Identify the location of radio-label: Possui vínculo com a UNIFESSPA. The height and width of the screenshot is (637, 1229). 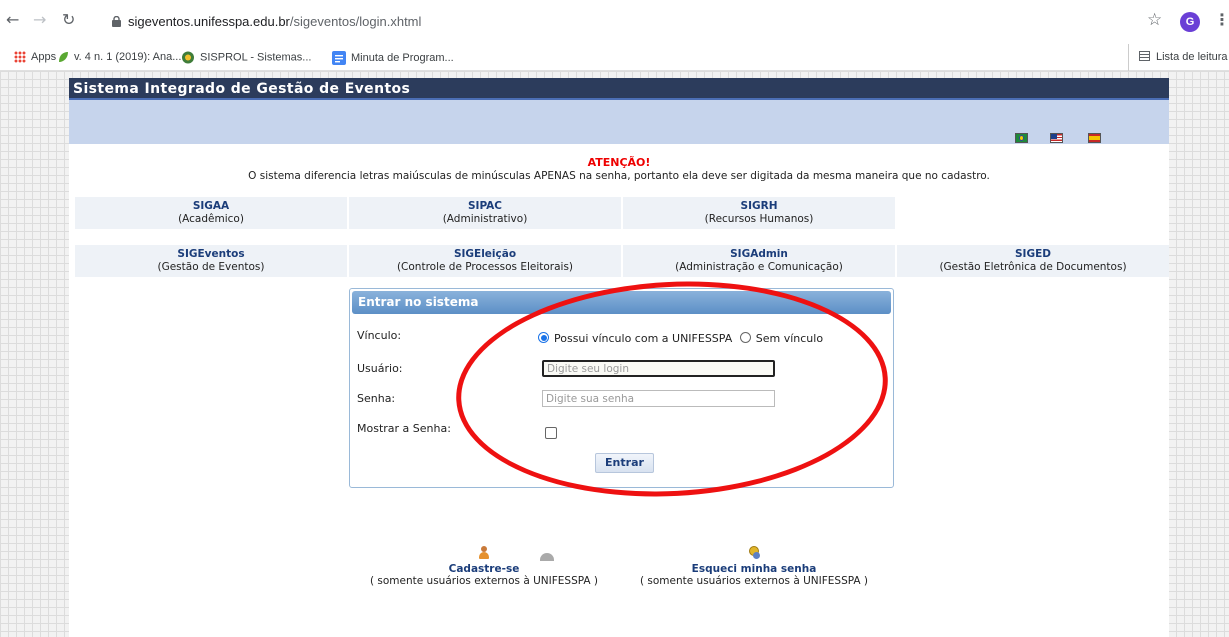
(643, 338).